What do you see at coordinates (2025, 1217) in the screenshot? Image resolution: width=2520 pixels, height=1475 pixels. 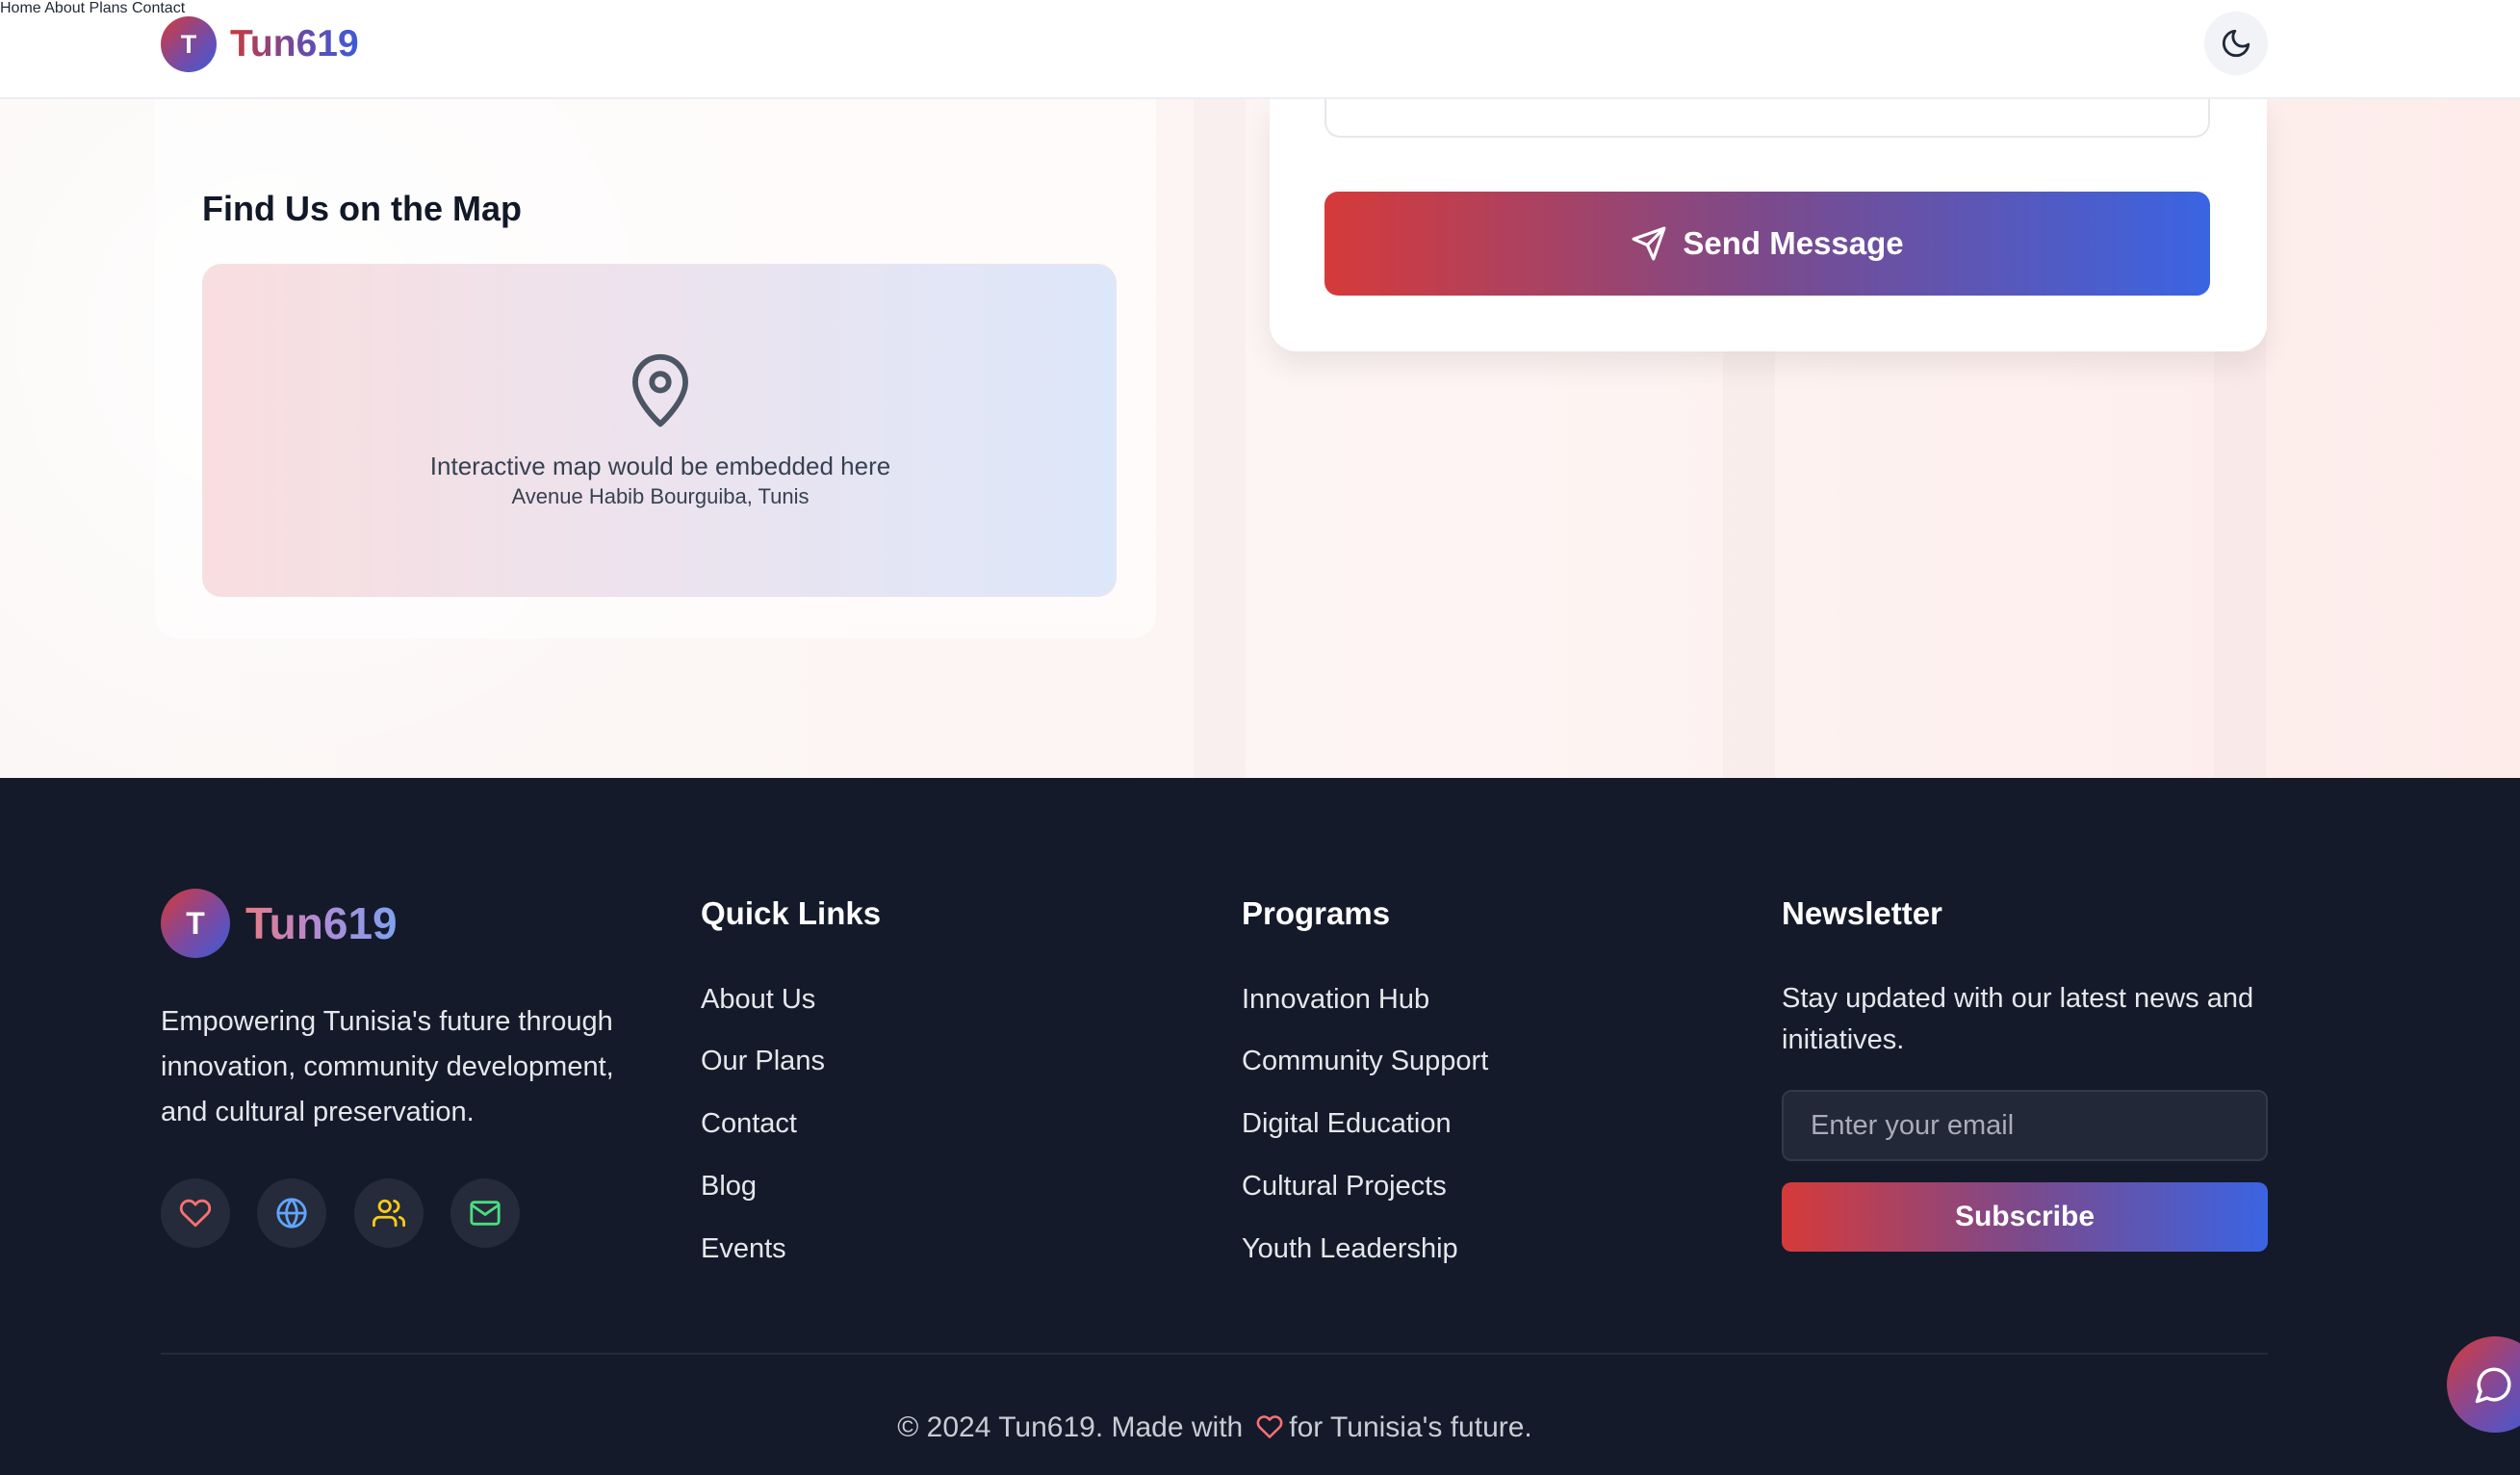 I see `subscribe-button: Subscribe` at bounding box center [2025, 1217].